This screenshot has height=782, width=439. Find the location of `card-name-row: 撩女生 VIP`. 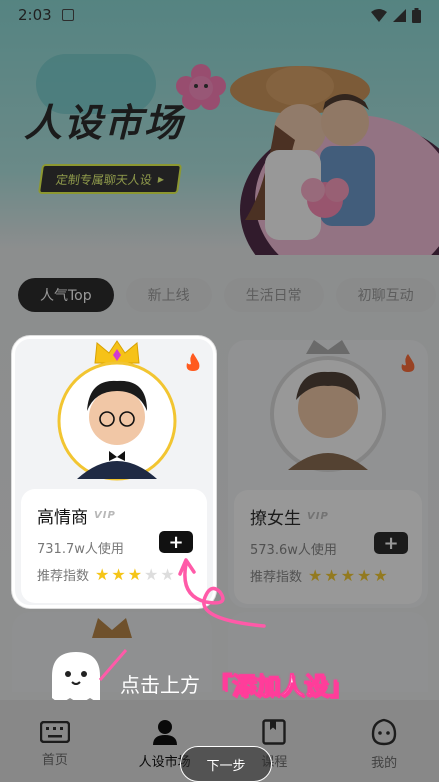

card-name-row: 撩女生 VIP is located at coordinates (328, 516).